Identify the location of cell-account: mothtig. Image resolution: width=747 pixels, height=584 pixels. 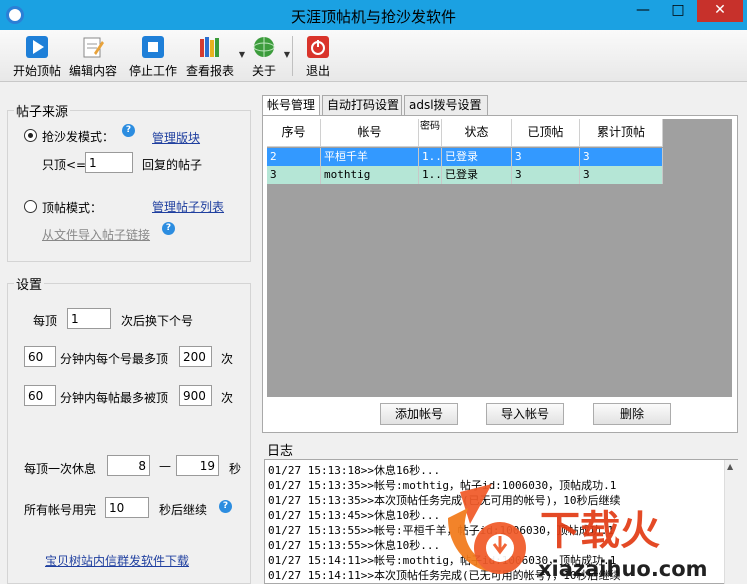
(370, 175).